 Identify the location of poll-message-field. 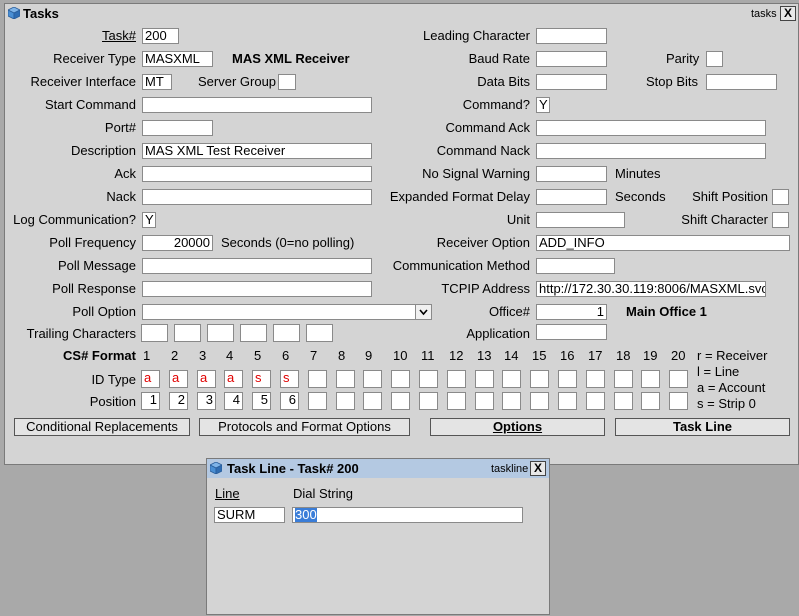
(257, 266).